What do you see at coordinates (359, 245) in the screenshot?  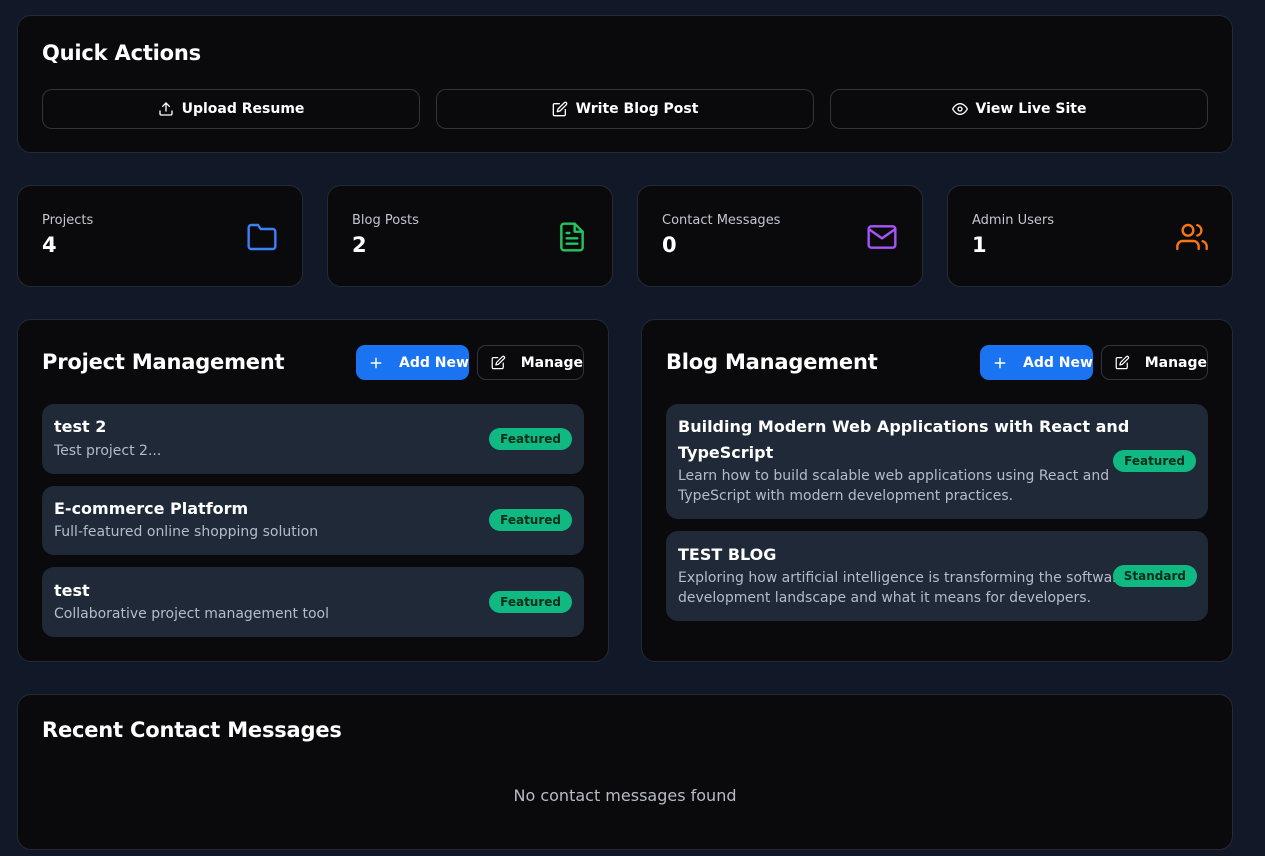 I see `stat-value: 2` at bounding box center [359, 245].